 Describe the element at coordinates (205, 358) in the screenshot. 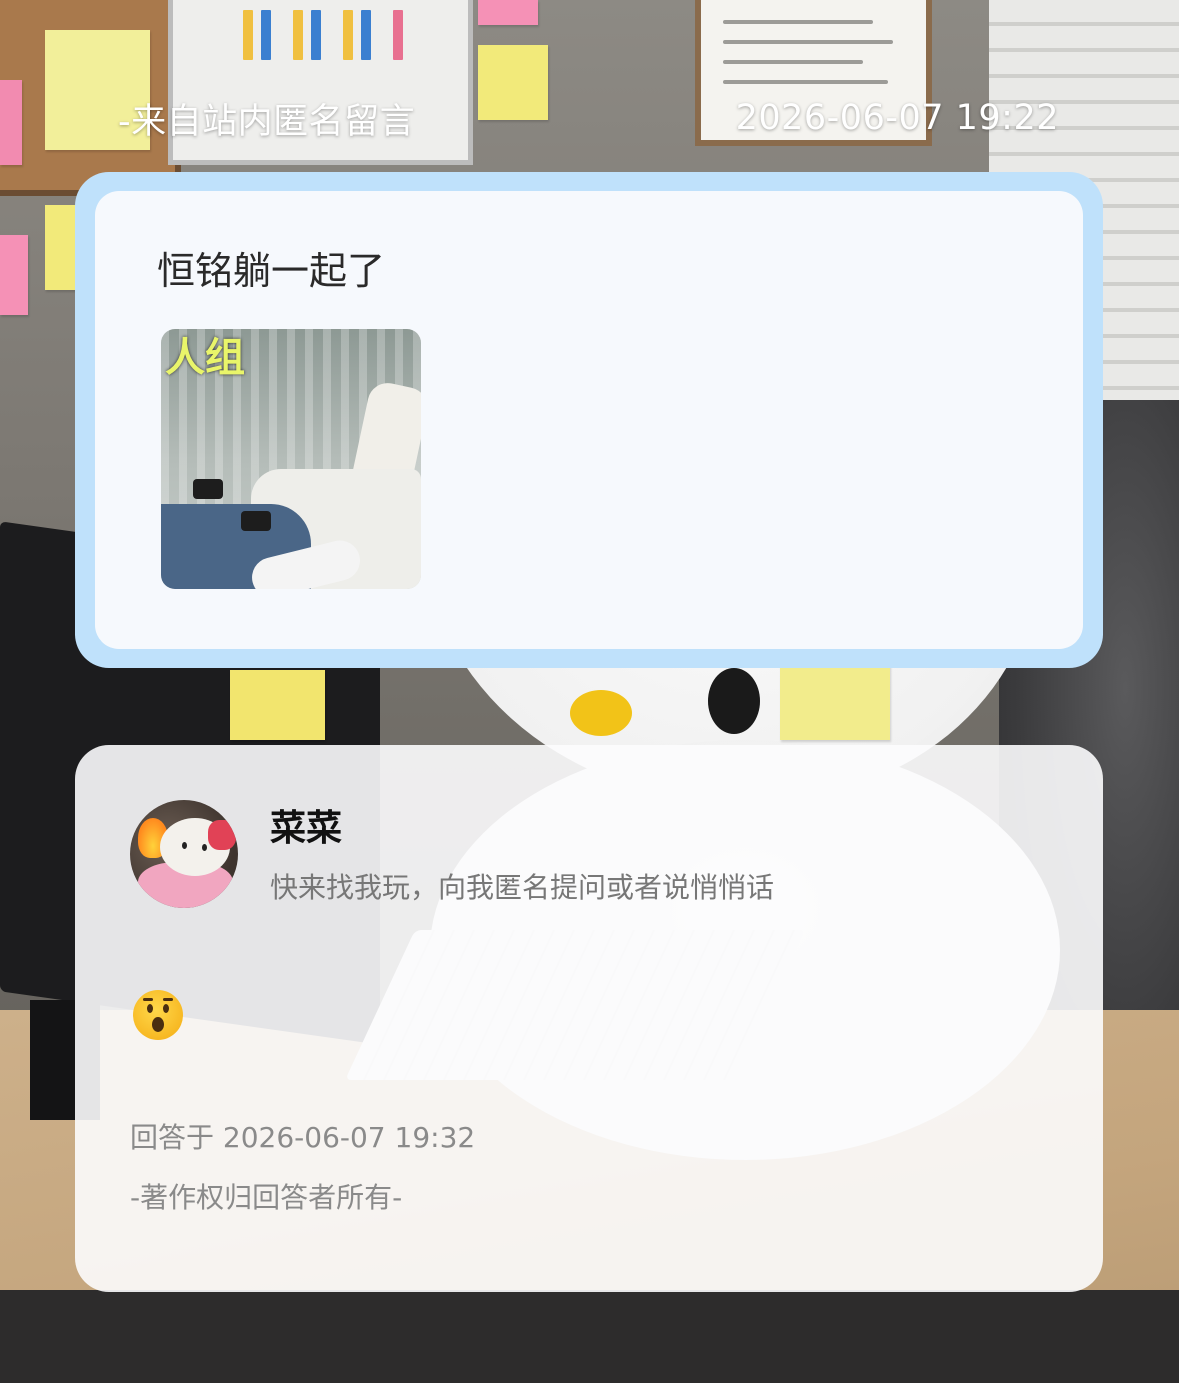

I see `question-image-caption: 人组` at that location.